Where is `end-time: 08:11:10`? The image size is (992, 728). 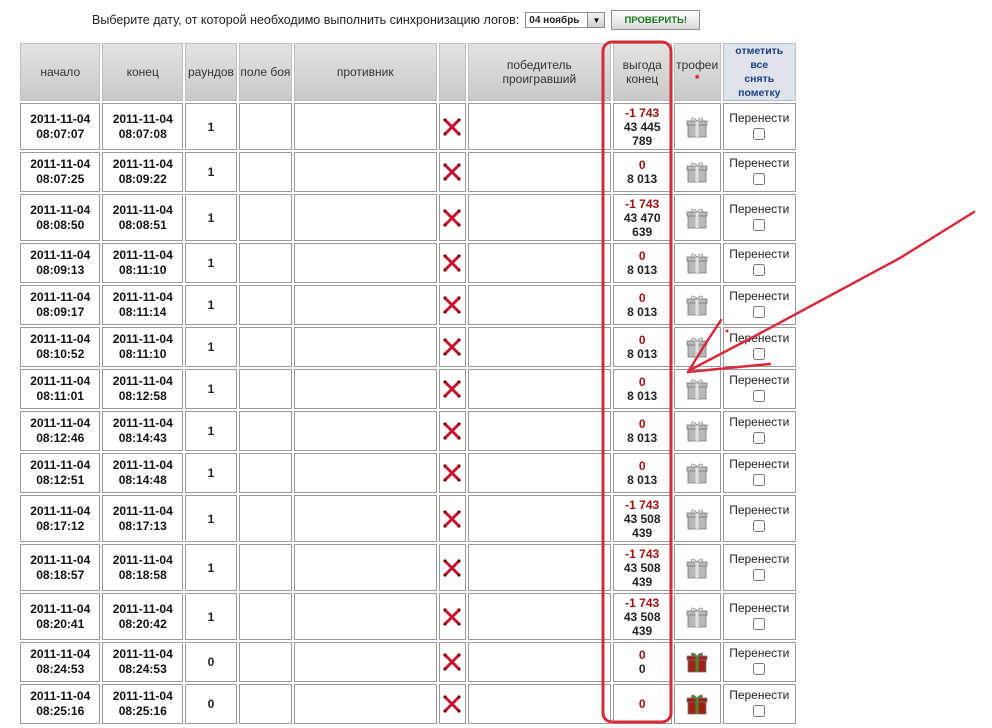 end-time: 08:11:10 is located at coordinates (143, 354).